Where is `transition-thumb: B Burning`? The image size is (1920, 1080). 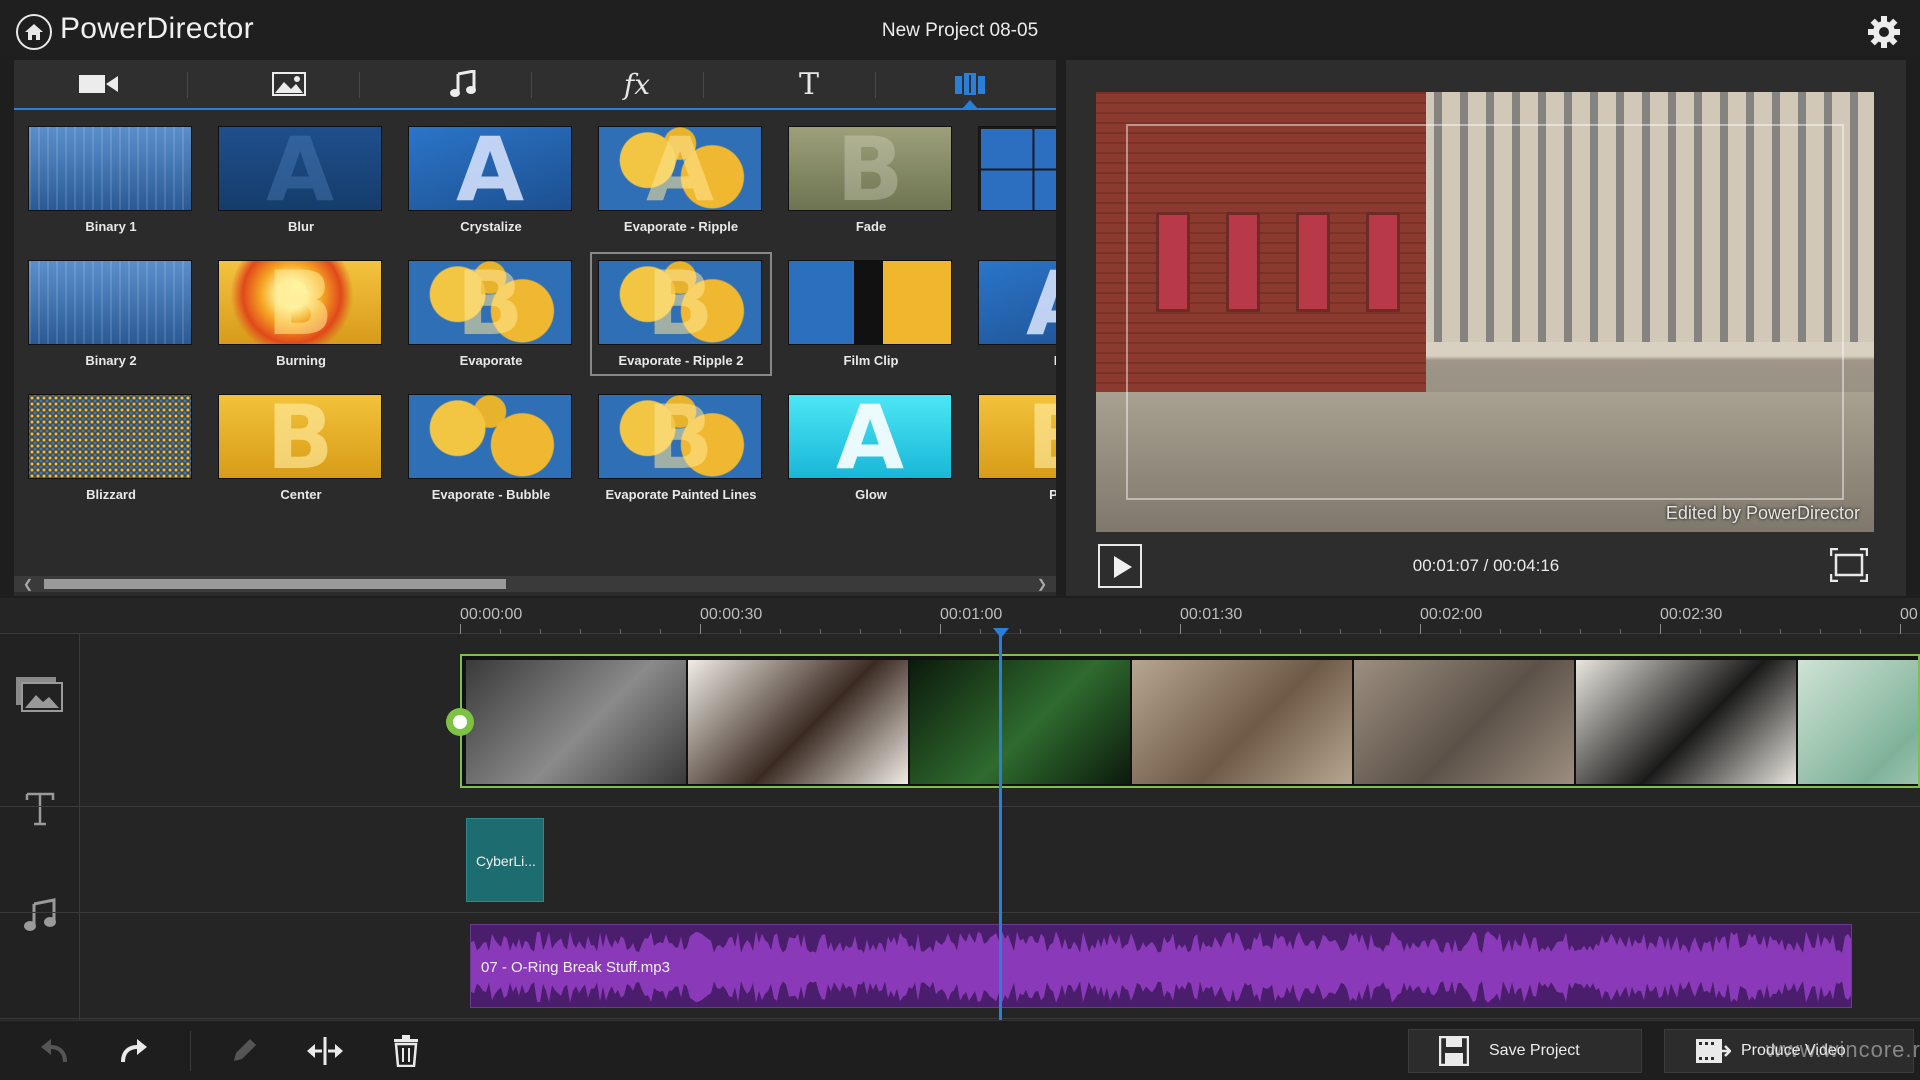 transition-thumb: B Burning is located at coordinates (301, 314).